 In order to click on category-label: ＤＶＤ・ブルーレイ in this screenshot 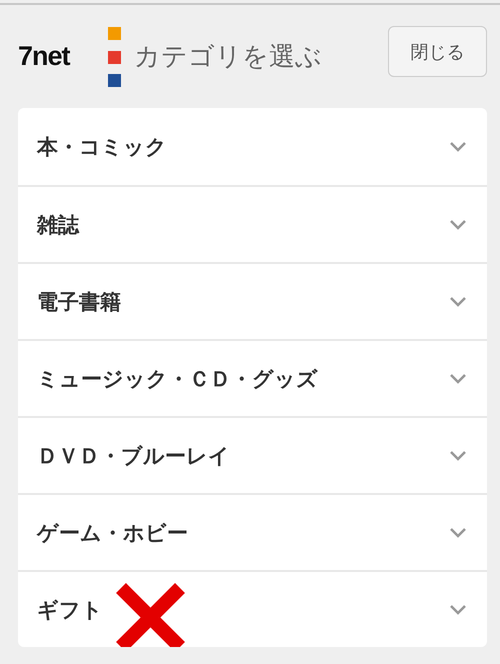, I will do `click(133, 456)`.